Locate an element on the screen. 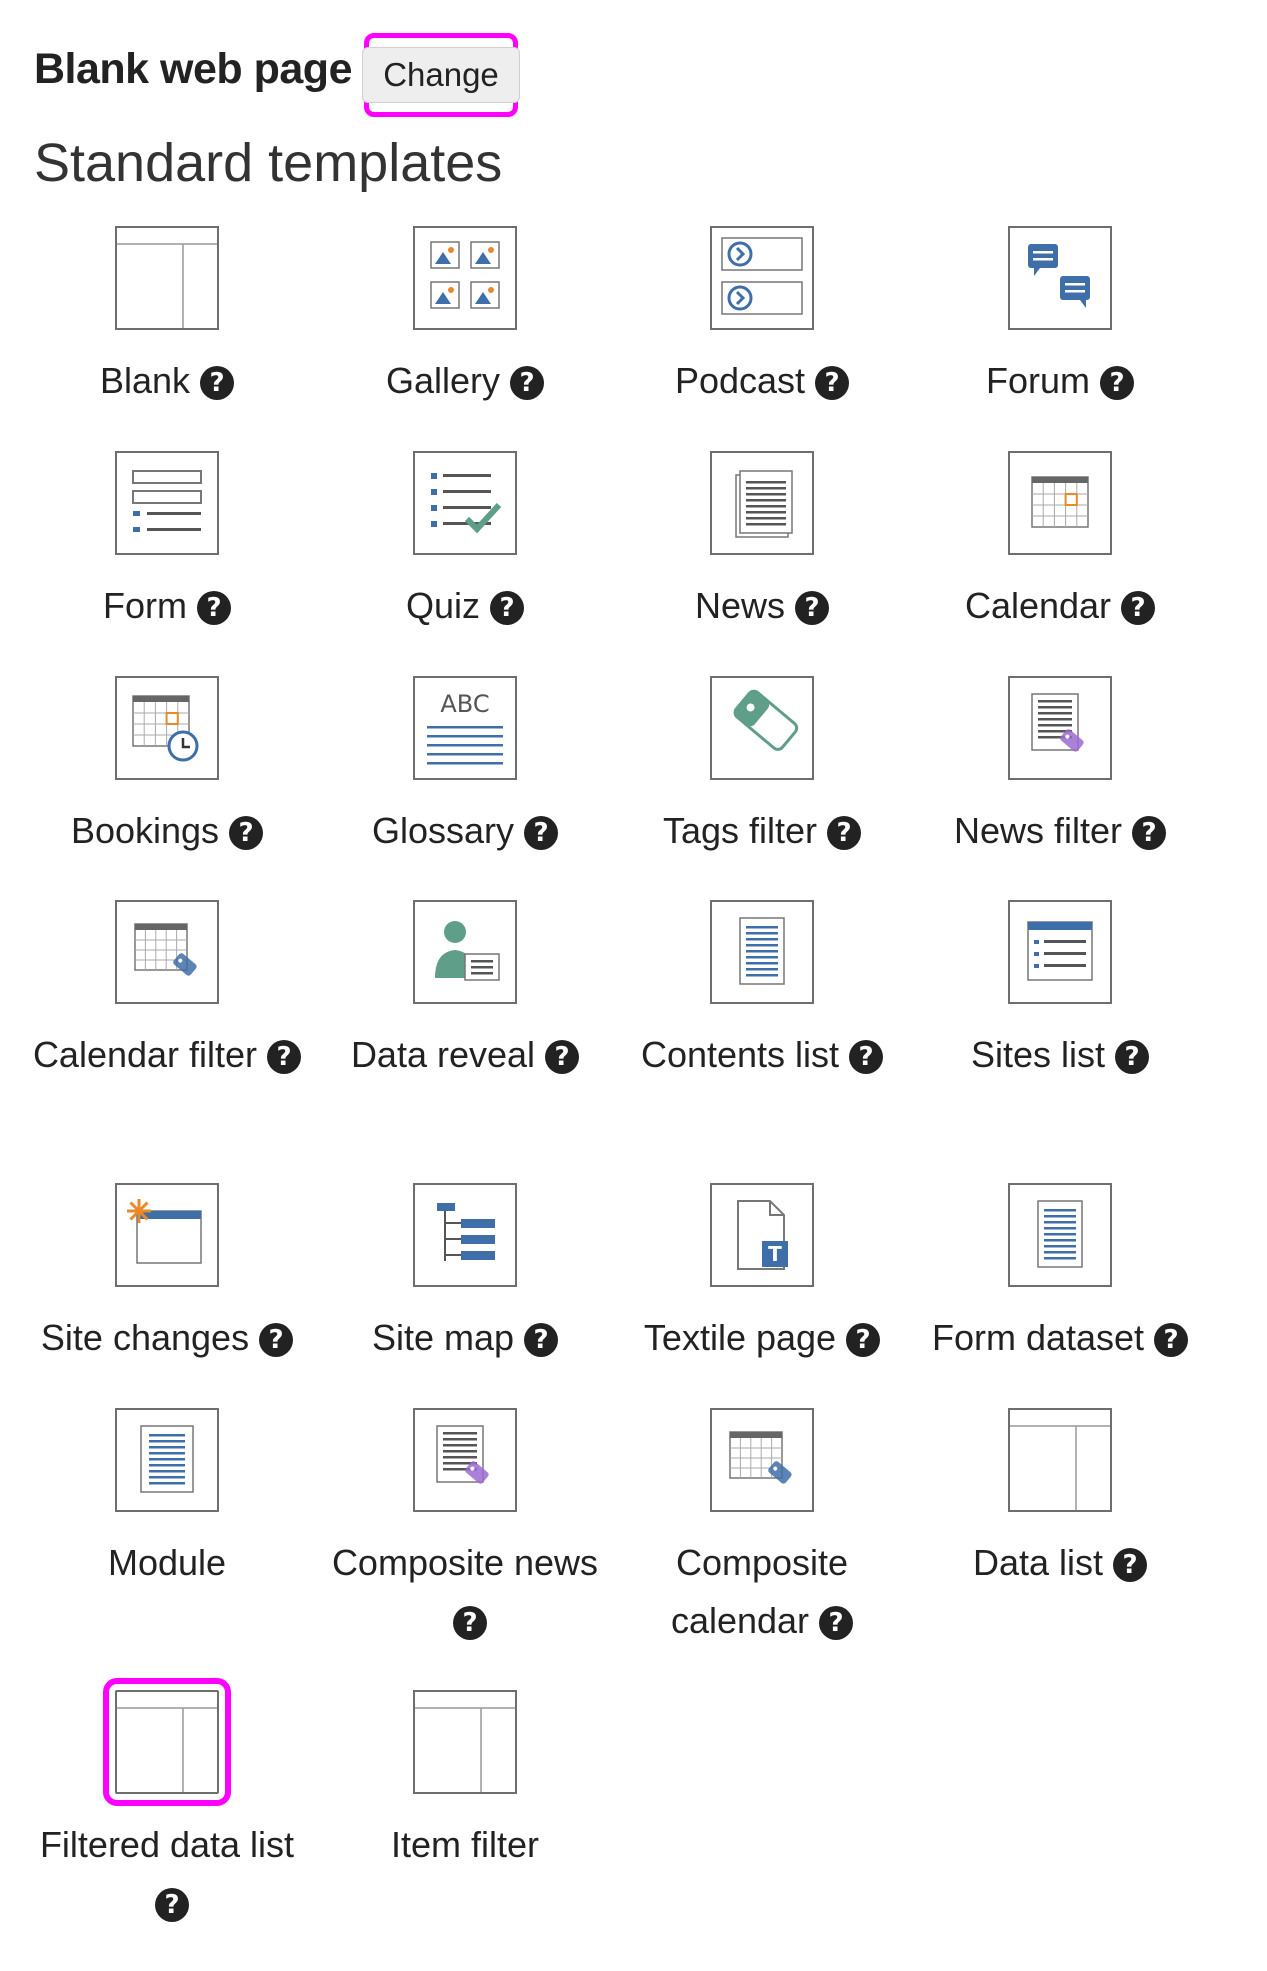  news-icon is located at coordinates (762, 503).